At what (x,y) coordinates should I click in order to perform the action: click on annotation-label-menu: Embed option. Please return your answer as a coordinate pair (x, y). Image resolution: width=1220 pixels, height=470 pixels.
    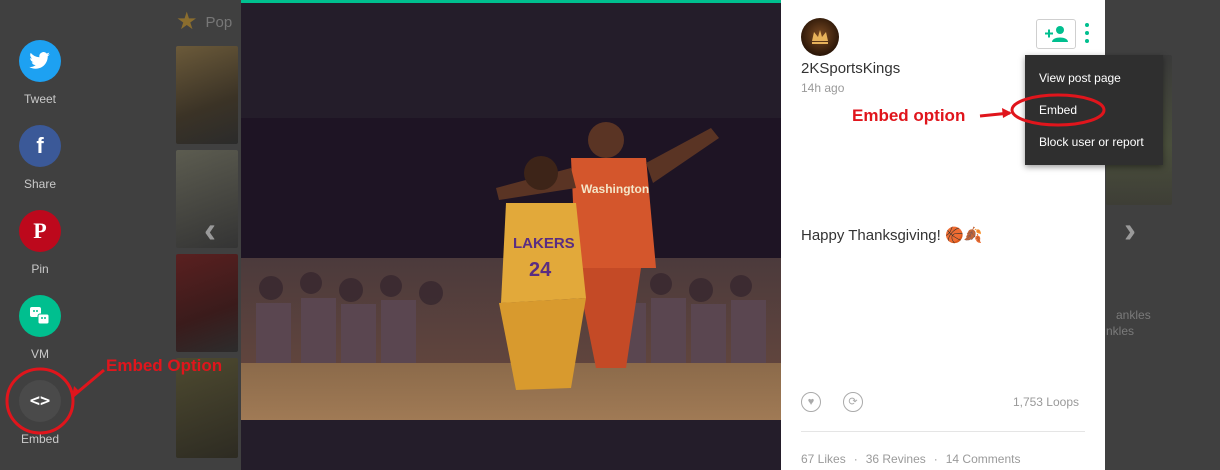
    Looking at the image, I should click on (909, 115).